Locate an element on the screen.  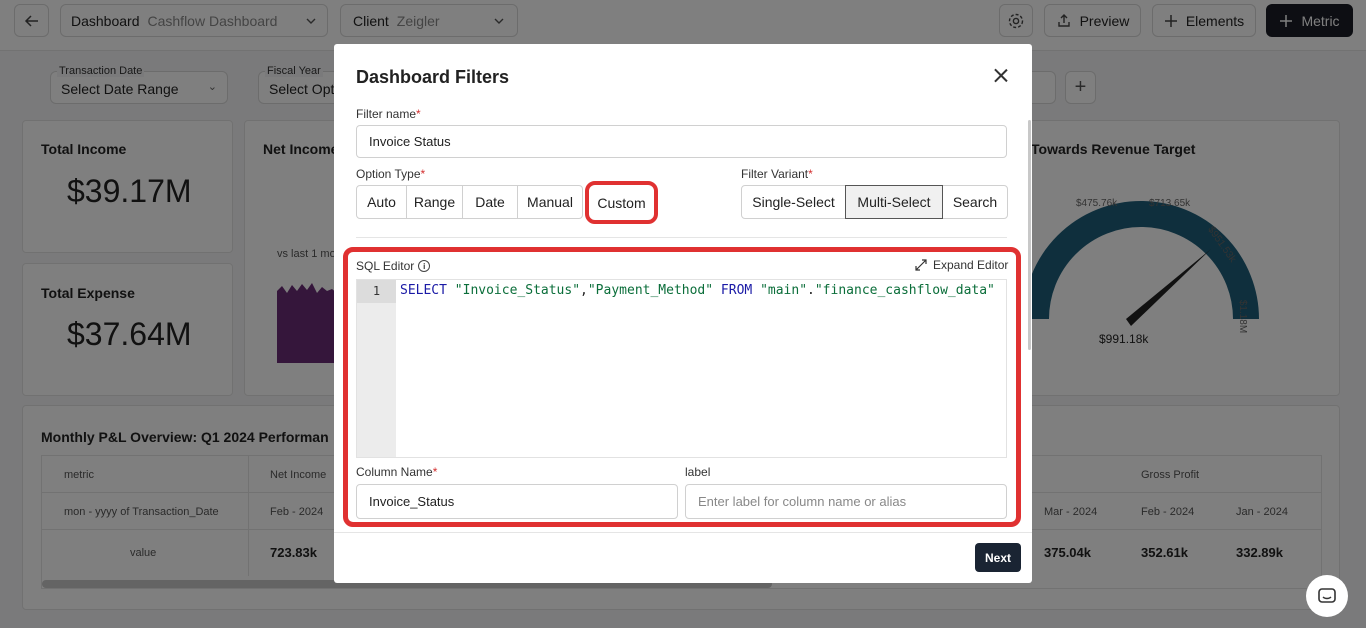
filter-variant-label: Filter Variant* is located at coordinates (777, 174).